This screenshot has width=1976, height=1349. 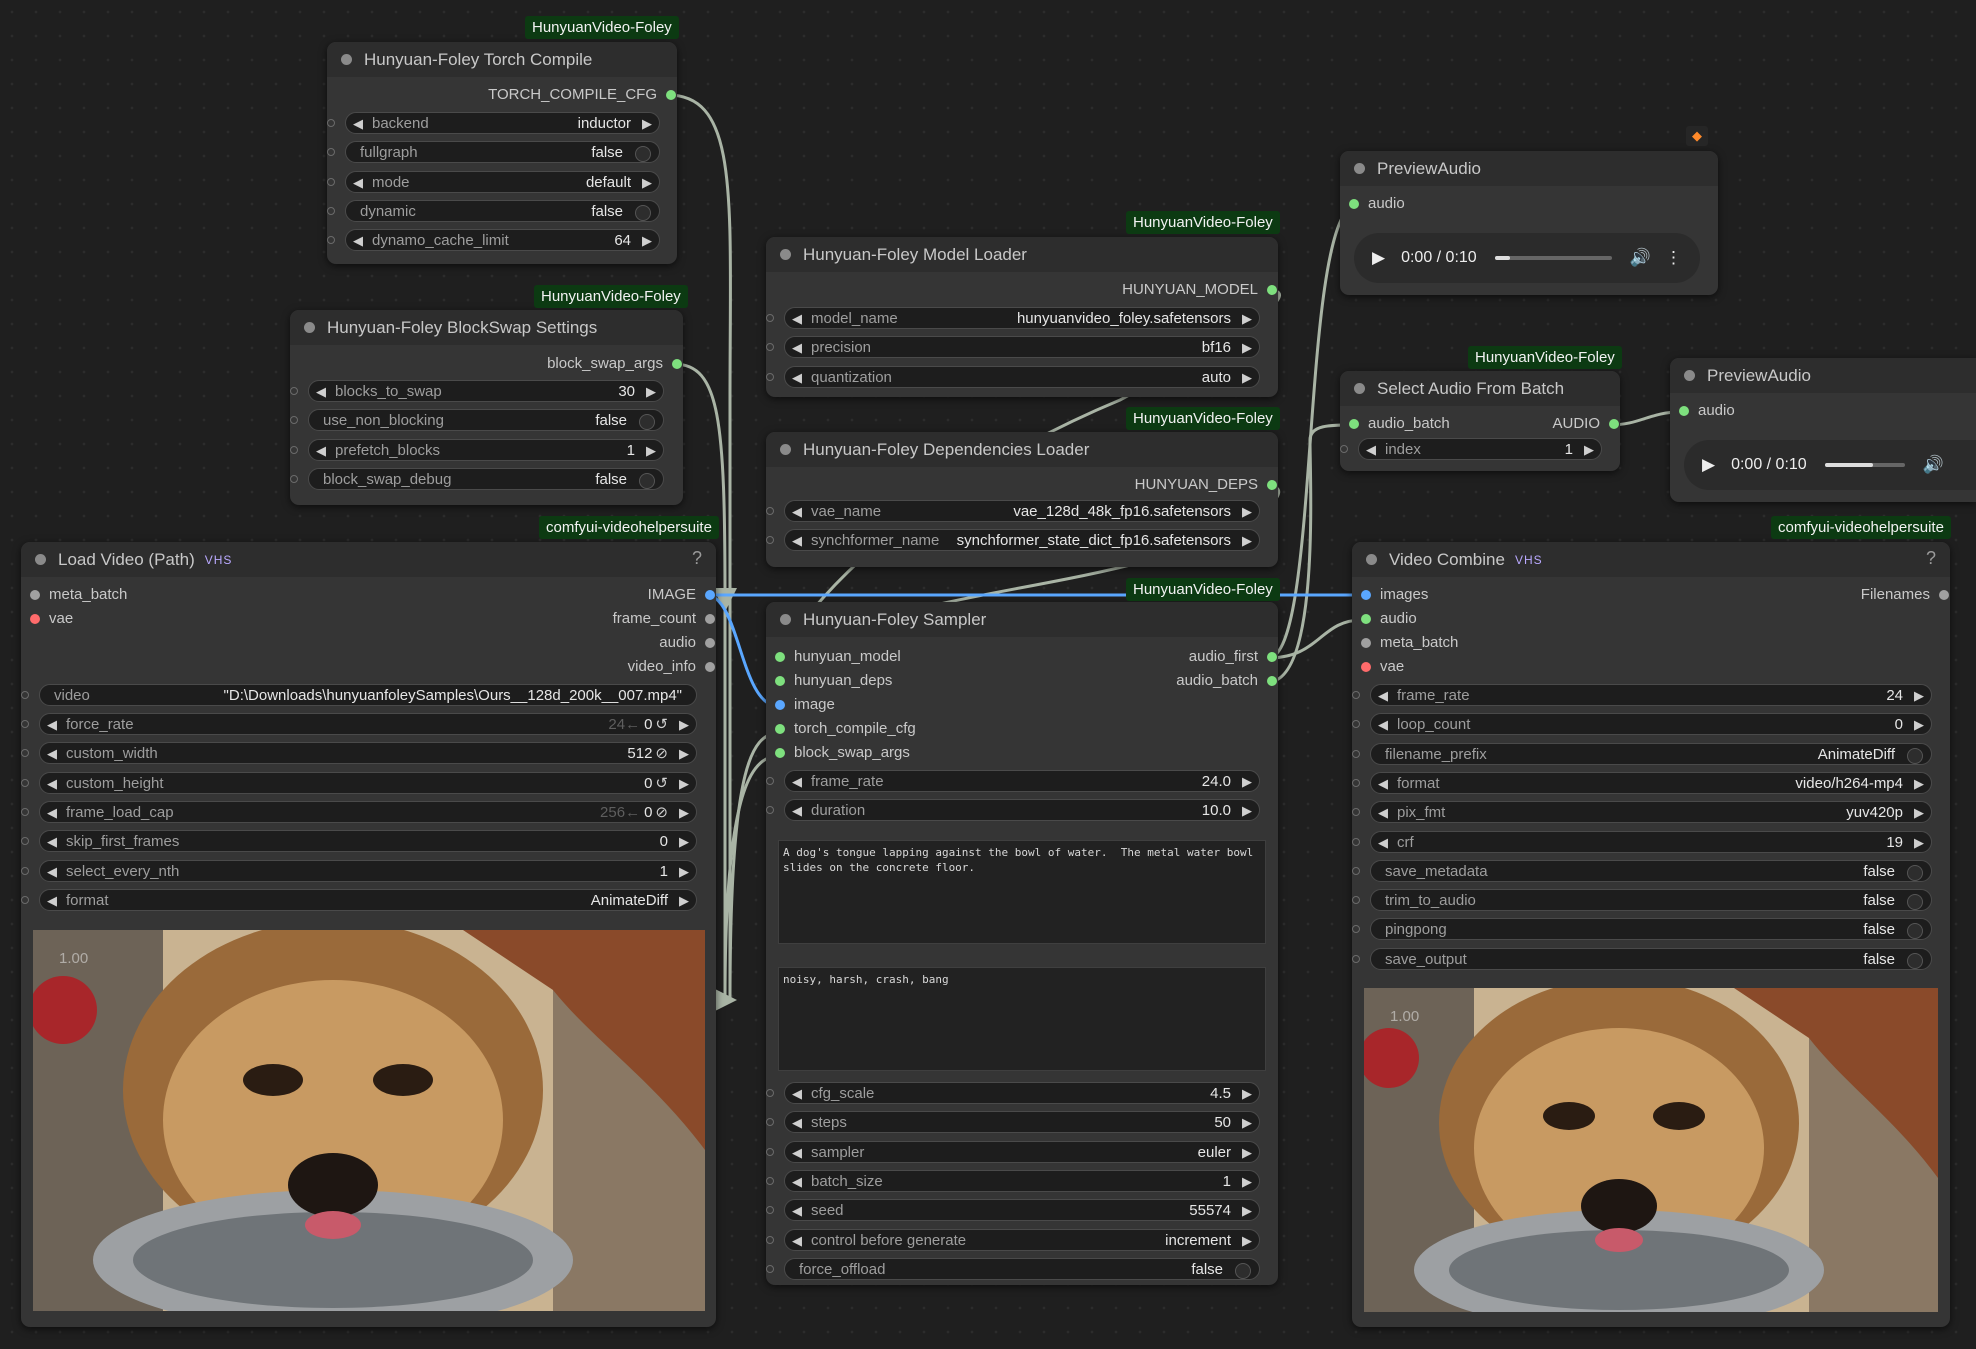 What do you see at coordinates (1708, 465) in the screenshot?
I see `play-icon: ▶` at bounding box center [1708, 465].